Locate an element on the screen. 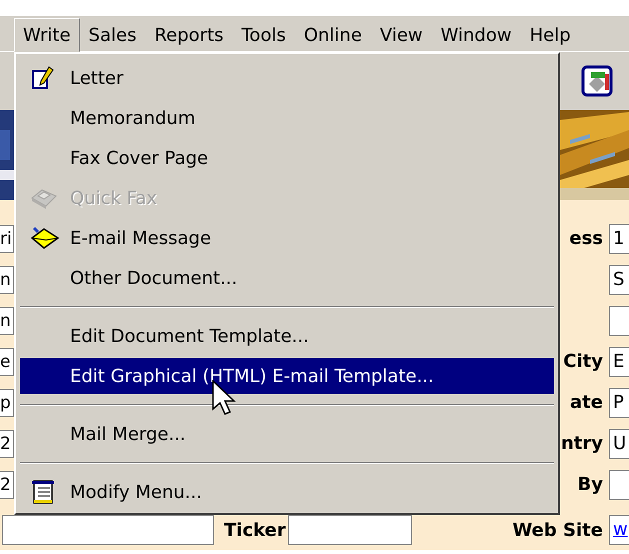  text-field: 1 is located at coordinates (619, 239).